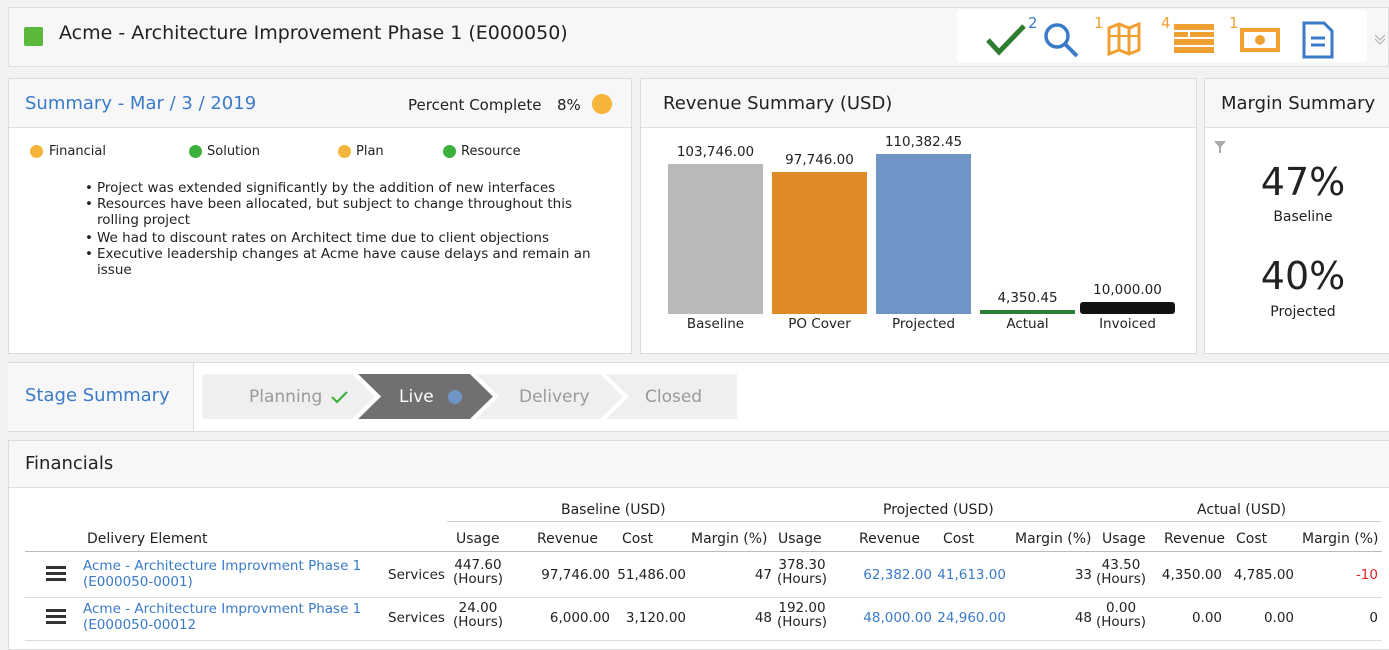 The image size is (1389, 650). I want to click on summary-title: Summary - Mar / 3 / 2019, so click(141, 103).